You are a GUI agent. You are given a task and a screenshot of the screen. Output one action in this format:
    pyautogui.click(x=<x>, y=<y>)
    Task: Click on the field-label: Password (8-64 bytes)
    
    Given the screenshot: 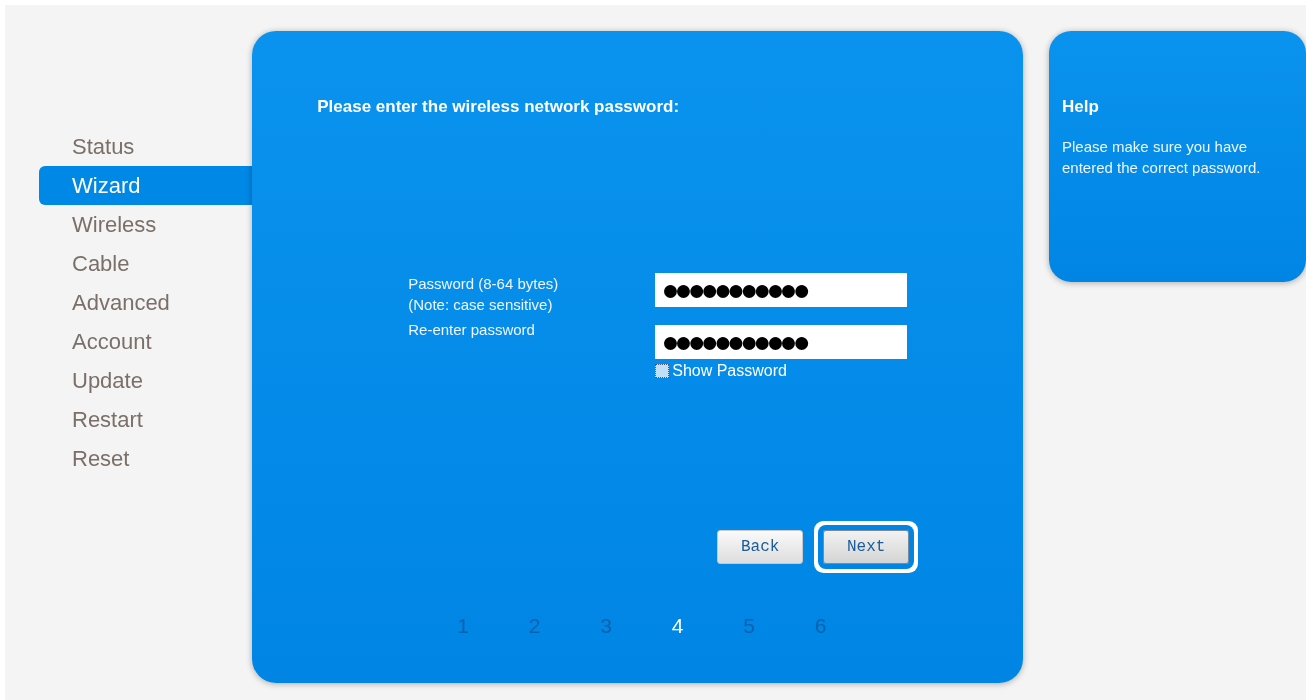 What is the action you would take?
    pyautogui.click(x=484, y=284)
    